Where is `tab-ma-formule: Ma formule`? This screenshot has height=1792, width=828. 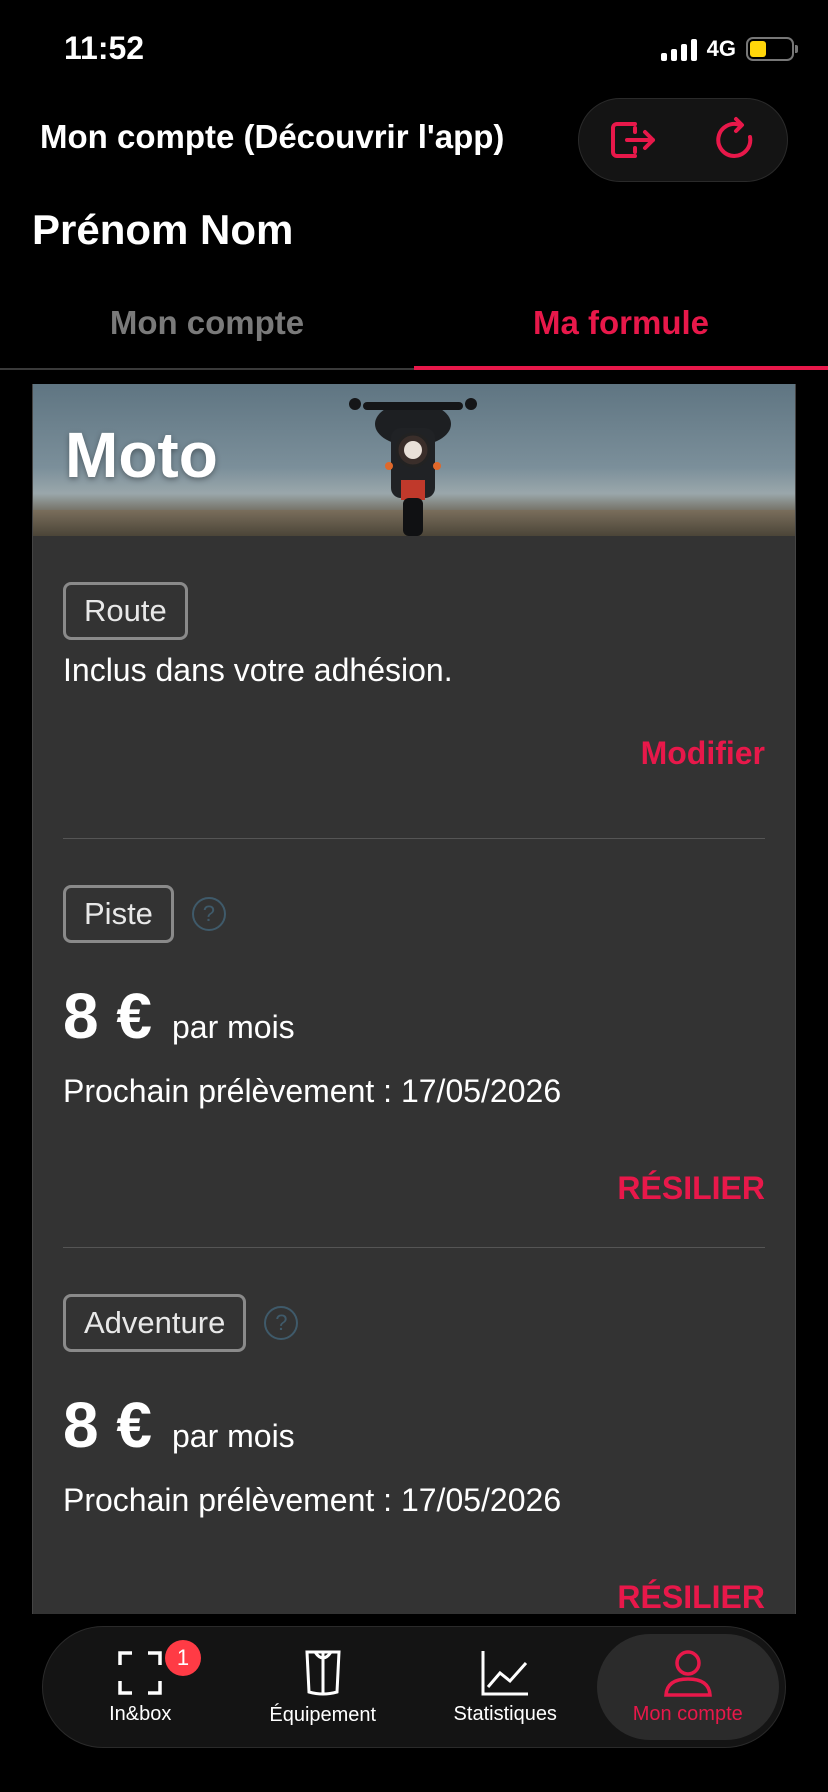 tab-ma-formule: Ma formule is located at coordinates (621, 330).